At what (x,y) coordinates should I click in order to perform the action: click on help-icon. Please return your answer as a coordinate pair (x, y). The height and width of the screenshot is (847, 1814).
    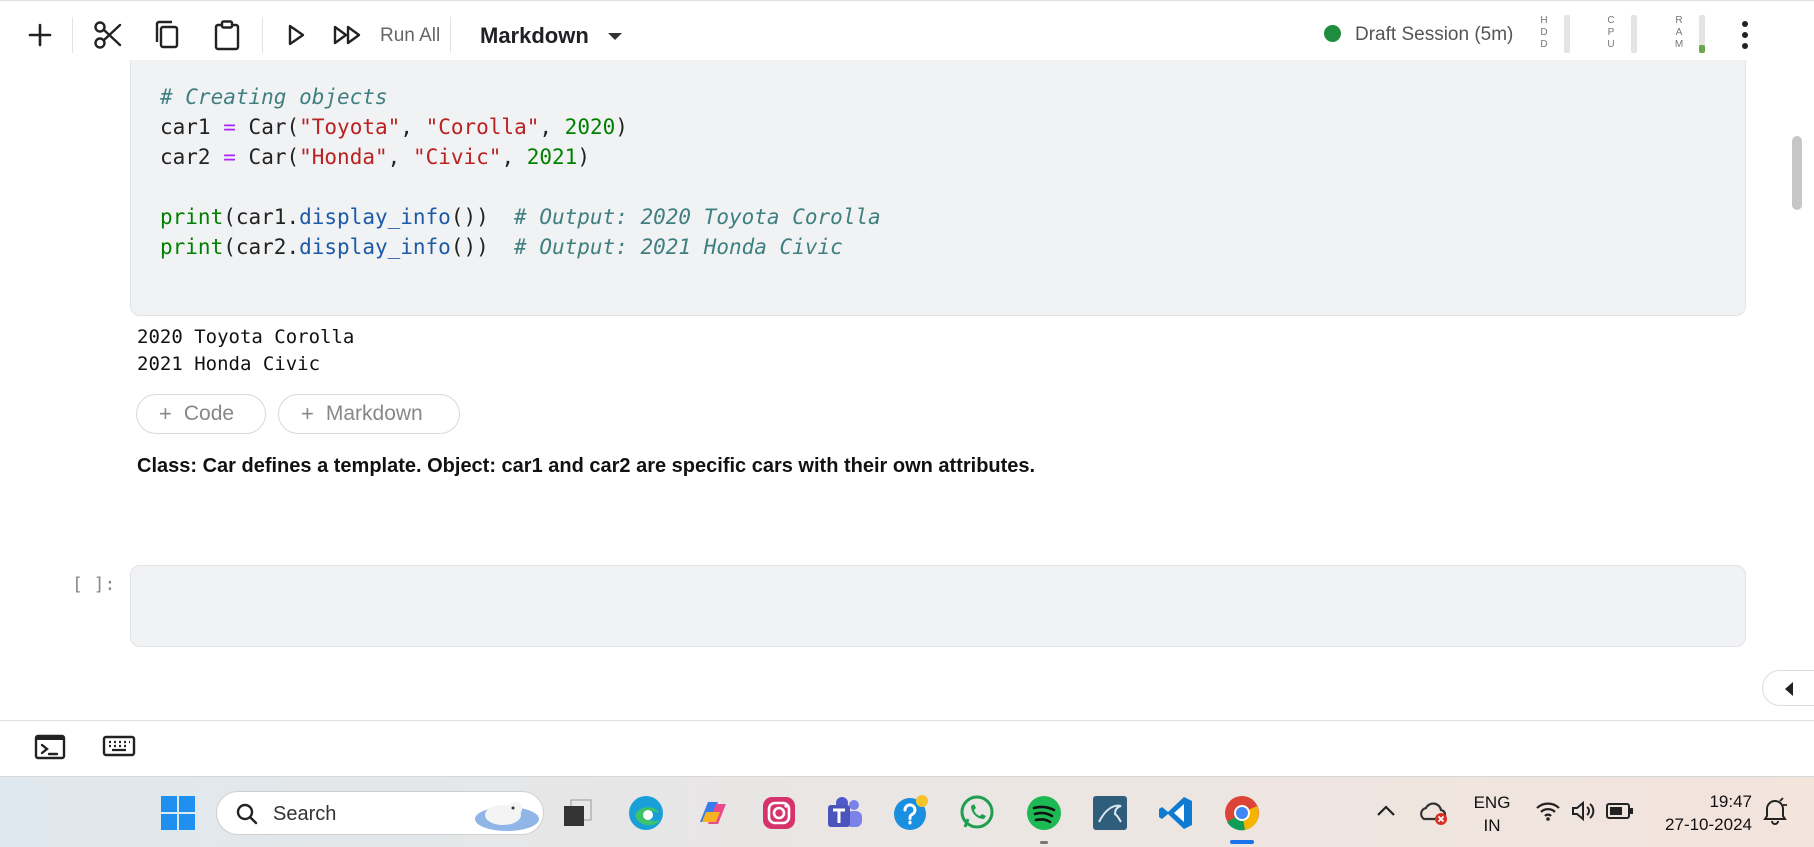
    Looking at the image, I should click on (911, 813).